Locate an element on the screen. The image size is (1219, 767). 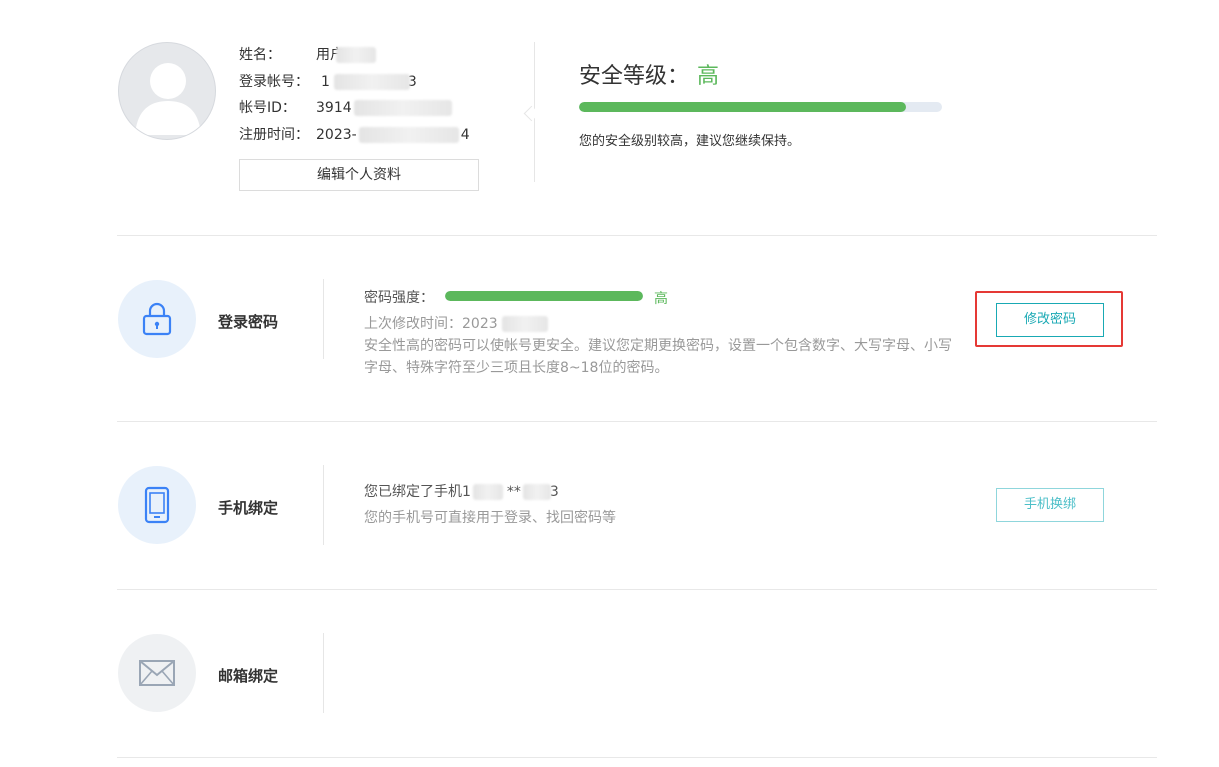
change-password-button: 修改密码 is located at coordinates (1050, 320).